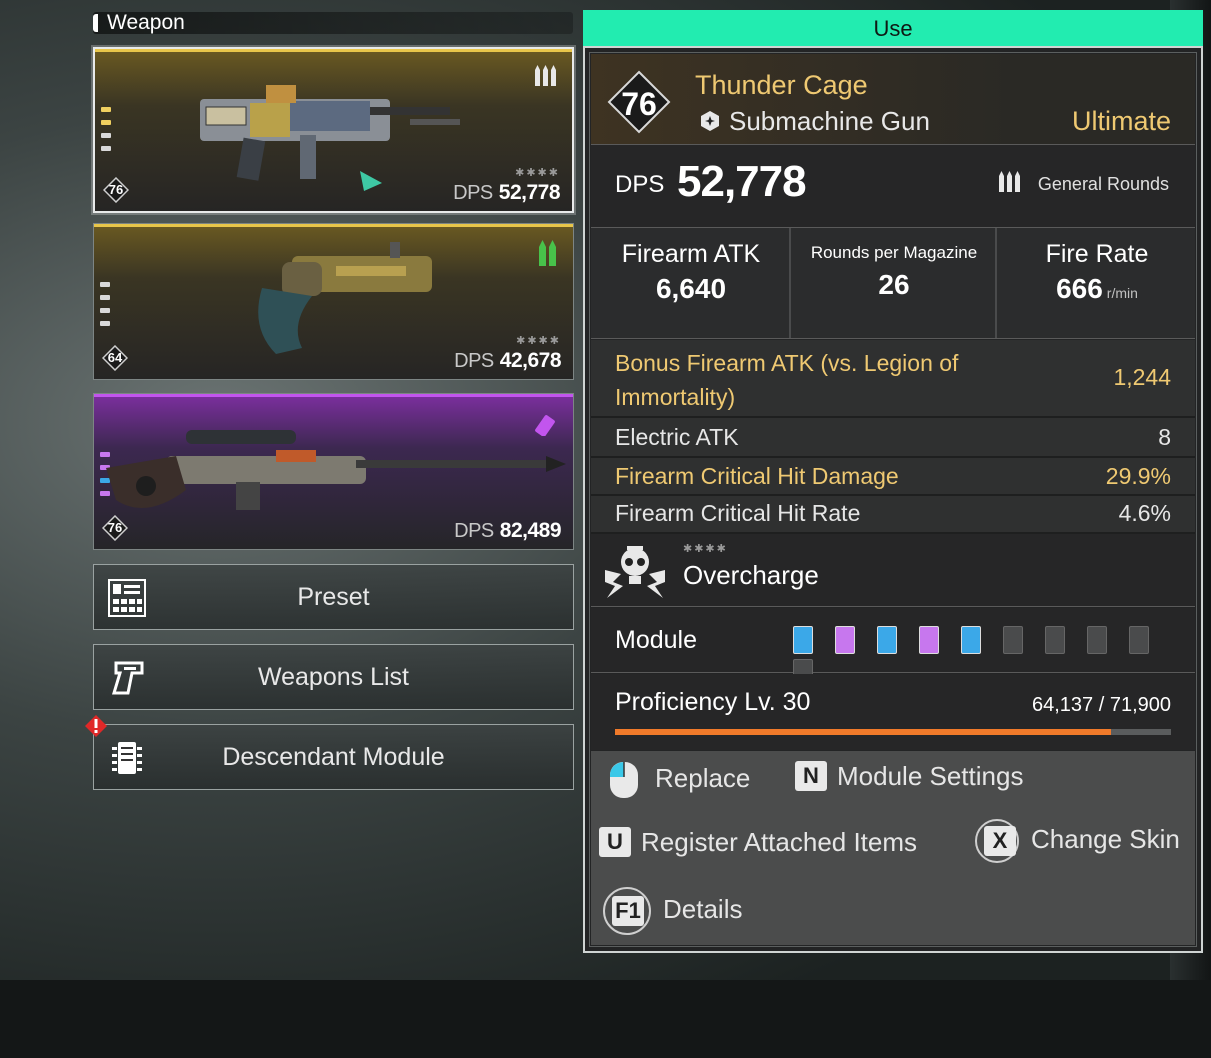 This screenshot has width=1211, height=1058. What do you see at coordinates (893, 515) in the screenshot?
I see `substat-crit-rate: Firearm Critical Hit Rate 4.6%` at bounding box center [893, 515].